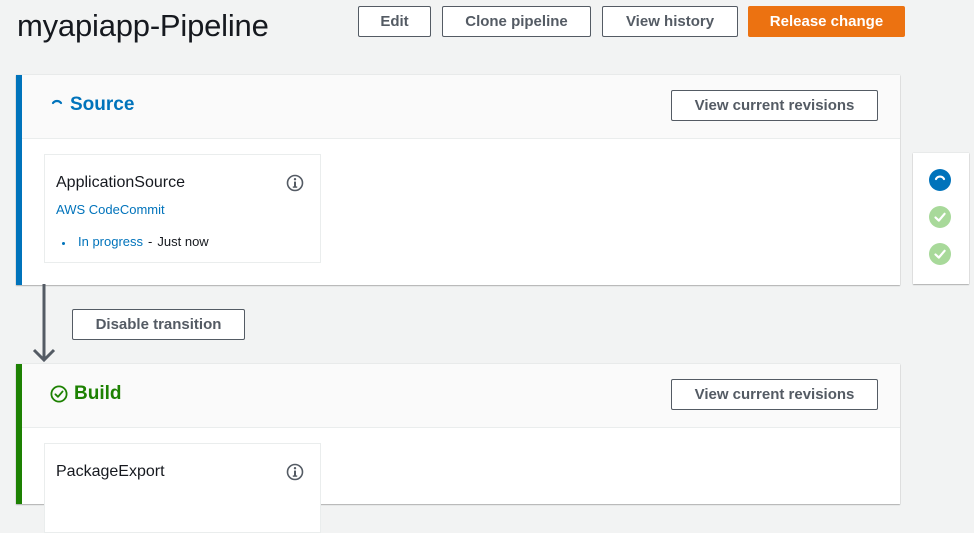 The height and width of the screenshot is (533, 974). Describe the element at coordinates (826, 21) in the screenshot. I see `release-change-button: Release change` at that location.